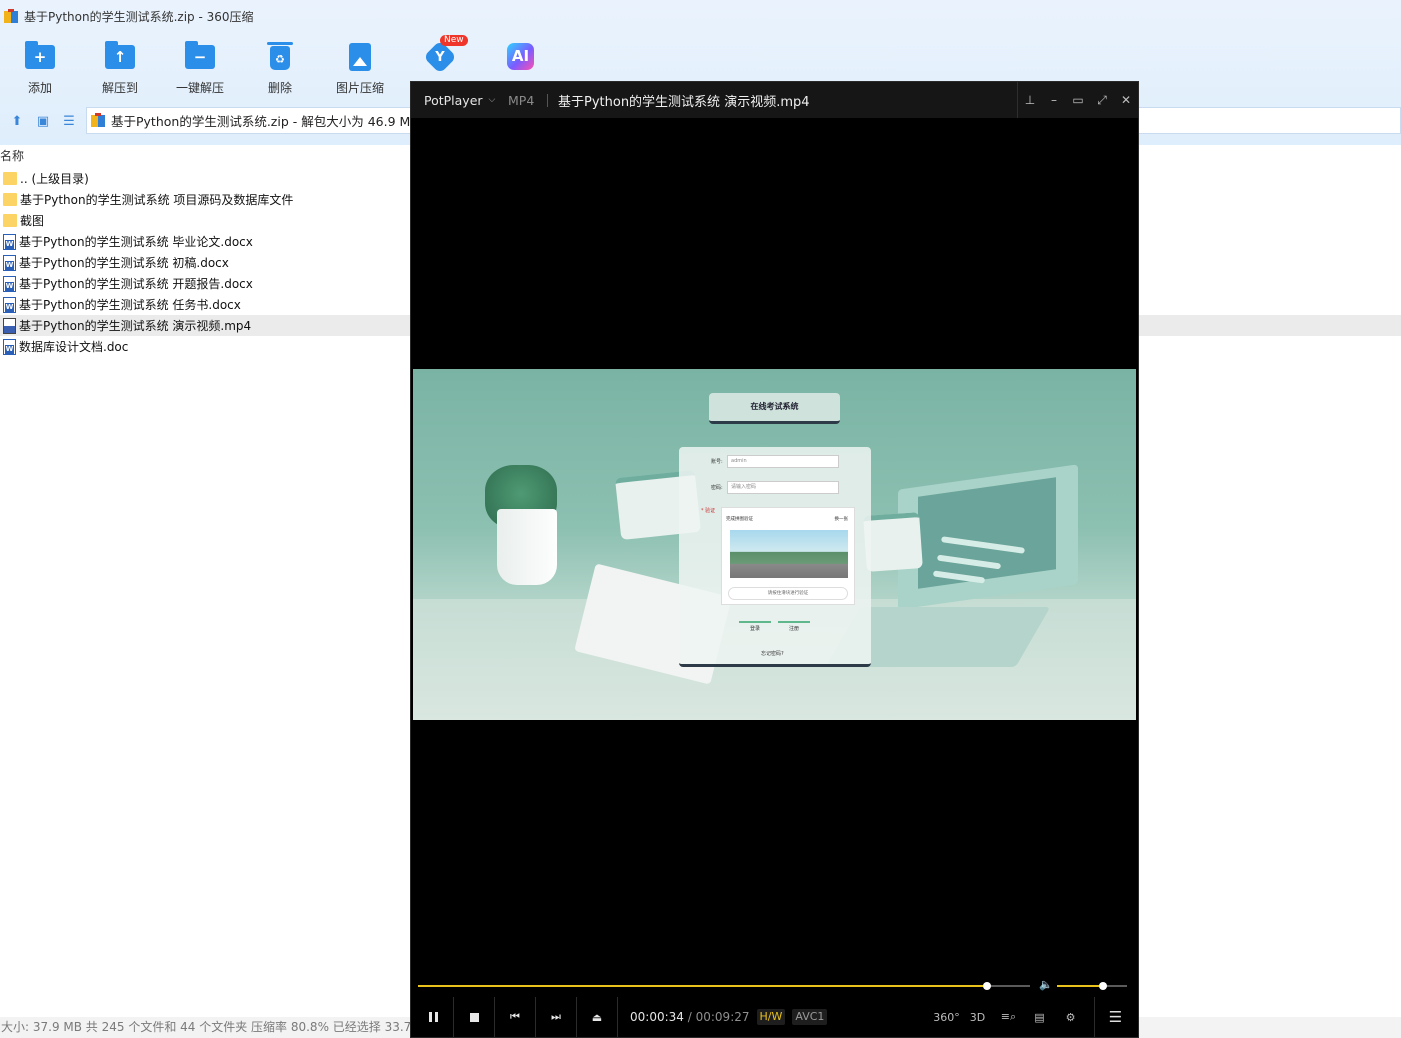  I want to click on add-folder-icon: +, so click(40, 55).